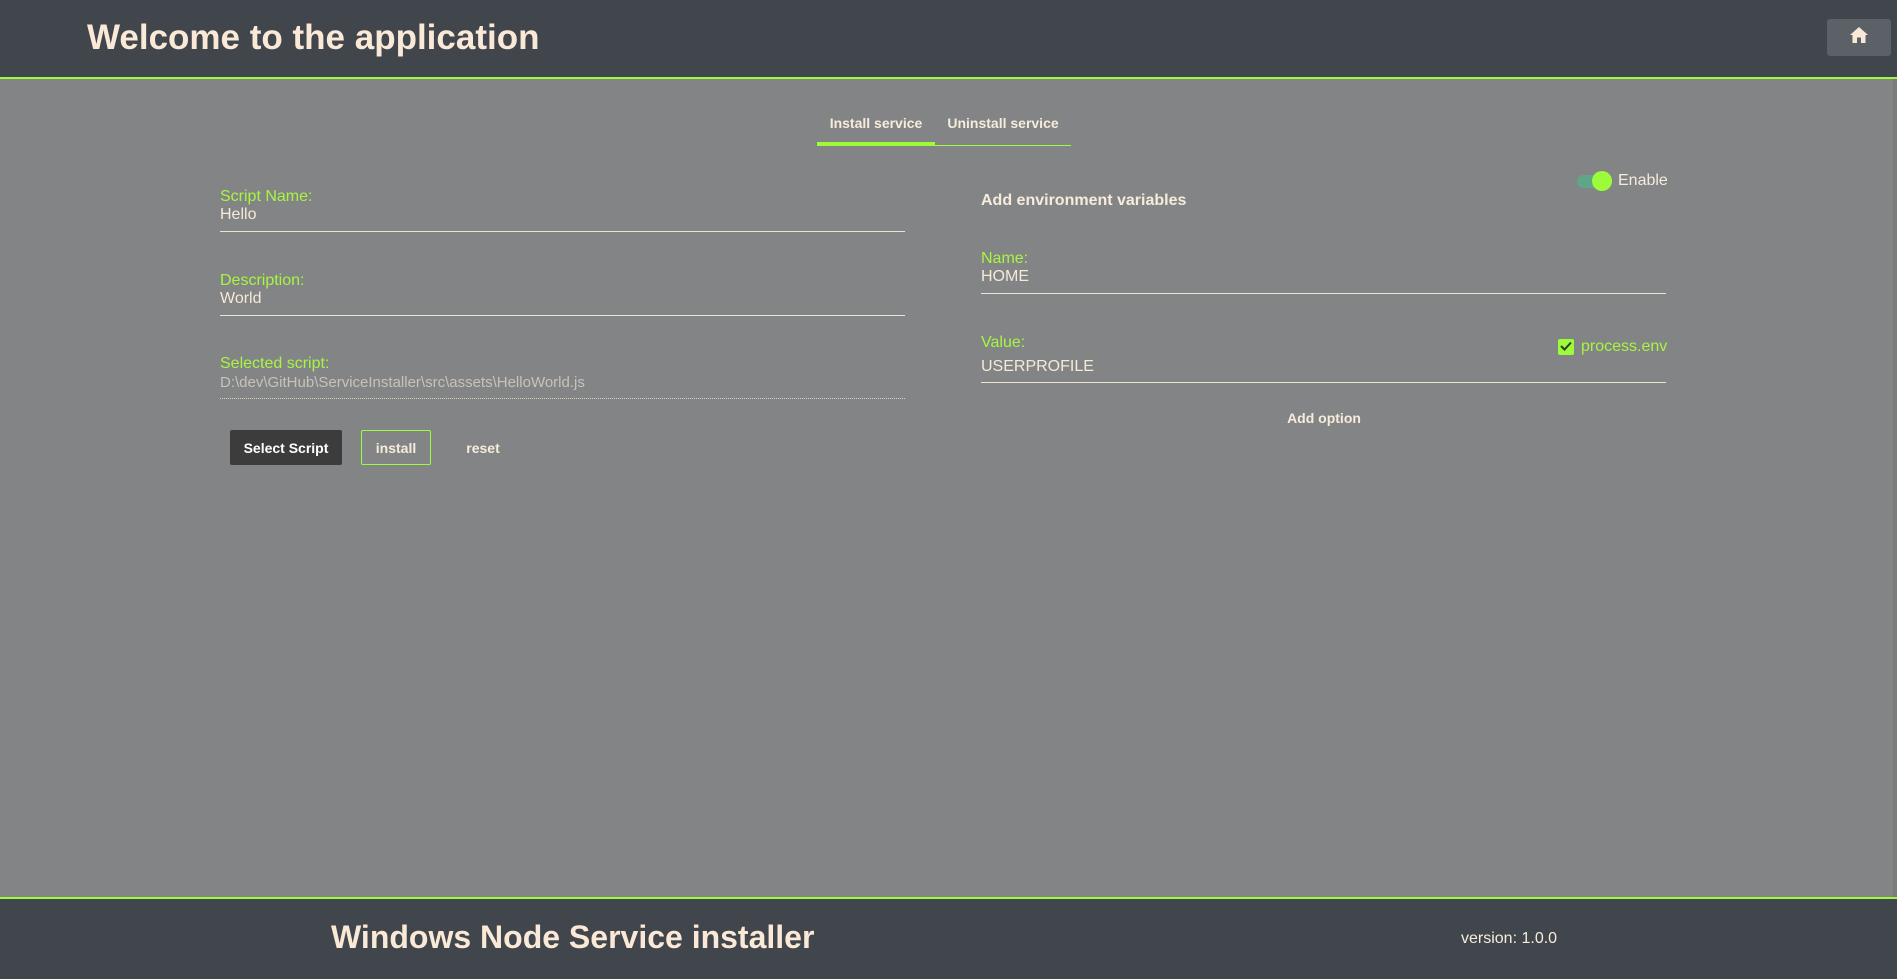 The height and width of the screenshot is (979, 1897). I want to click on tab-bar: Install service Uninstall service, so click(944, 125).